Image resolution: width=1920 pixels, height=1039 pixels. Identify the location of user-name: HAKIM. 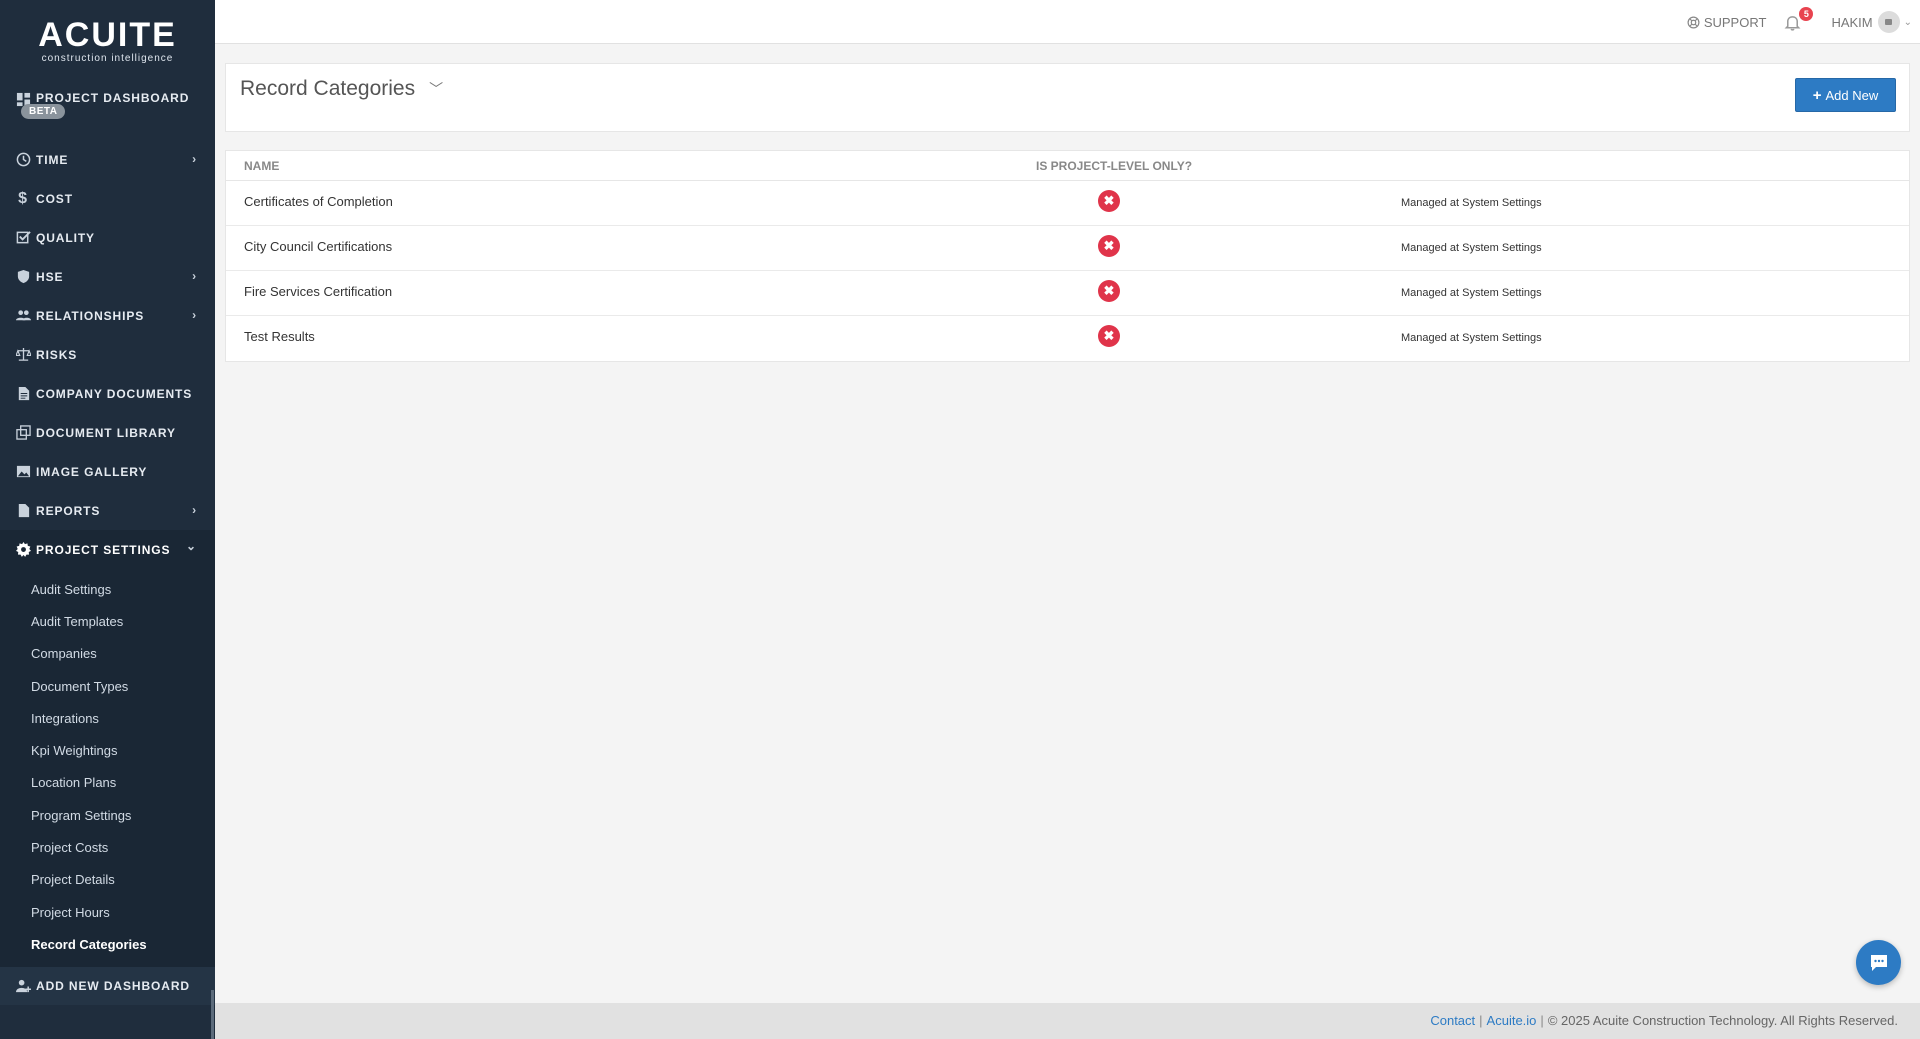
(1852, 22).